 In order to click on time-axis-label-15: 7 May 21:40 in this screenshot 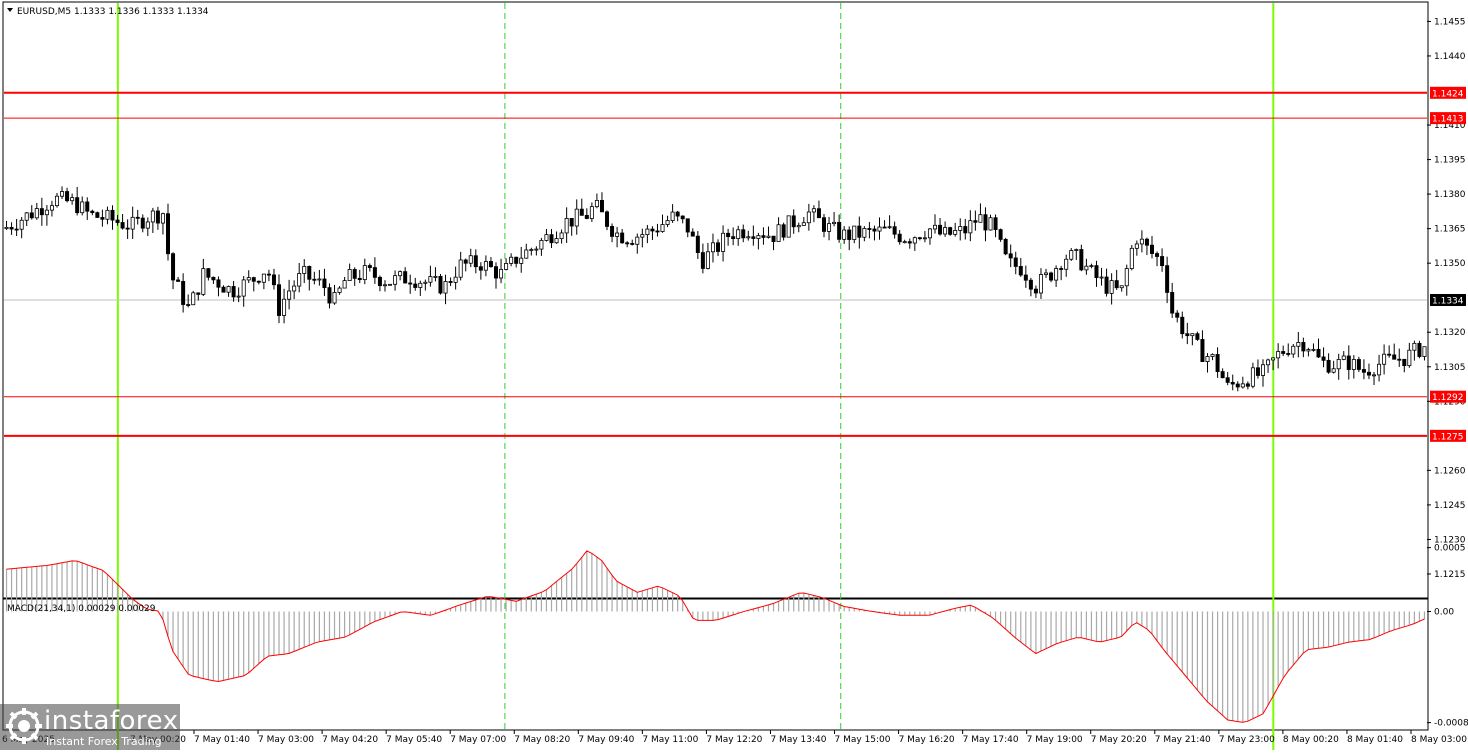, I will do `click(1183, 740)`.